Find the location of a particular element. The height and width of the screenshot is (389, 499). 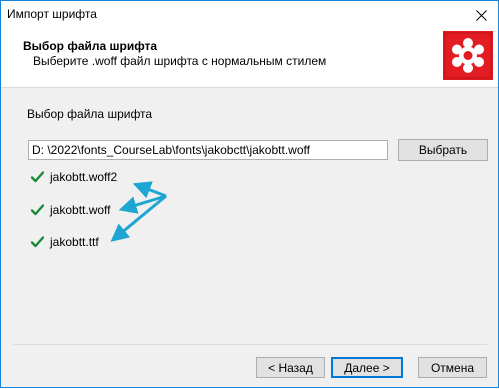

file-status-row: jakobtt.woff2 is located at coordinates (74, 177).